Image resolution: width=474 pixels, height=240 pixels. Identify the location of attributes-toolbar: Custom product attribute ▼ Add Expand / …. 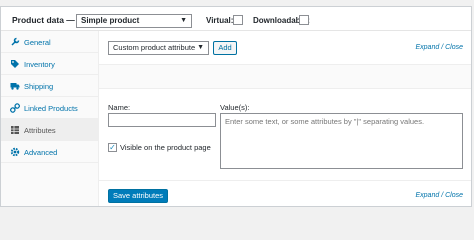
(285, 48).